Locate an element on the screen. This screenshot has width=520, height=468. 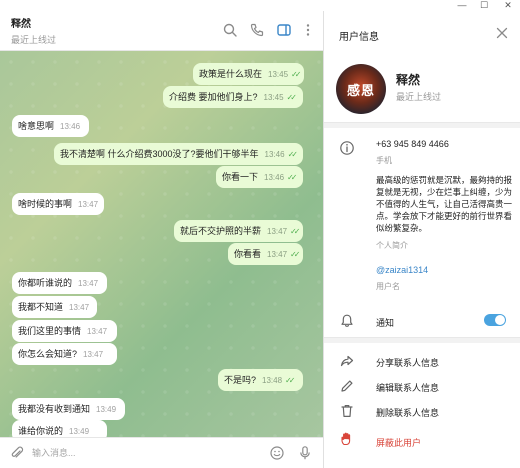
message-text: 啥意思啊 is located at coordinates (36, 126).